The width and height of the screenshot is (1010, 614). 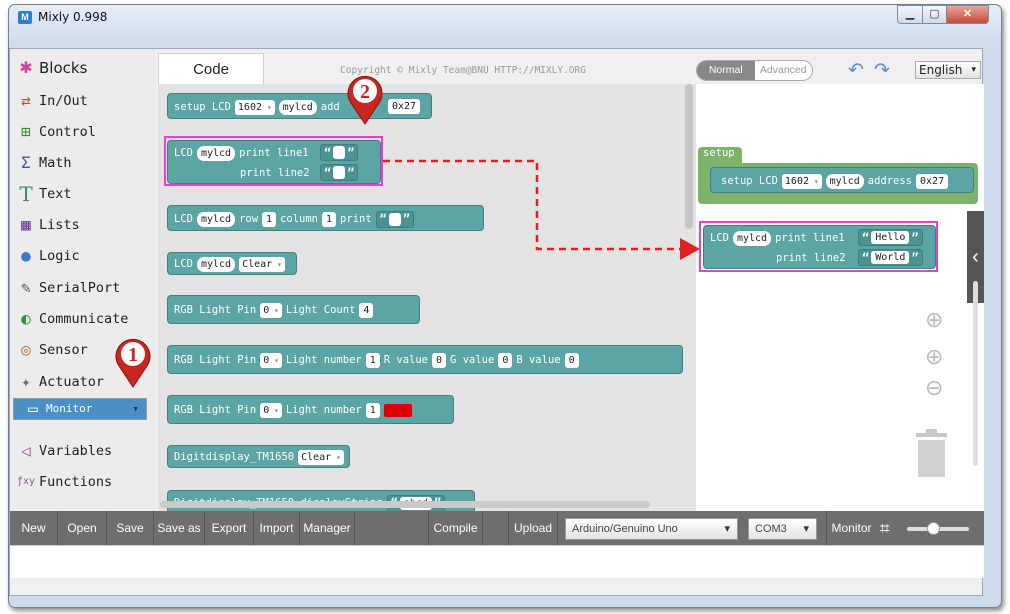 What do you see at coordinates (229, 528) in the screenshot?
I see `export-button: Export` at bounding box center [229, 528].